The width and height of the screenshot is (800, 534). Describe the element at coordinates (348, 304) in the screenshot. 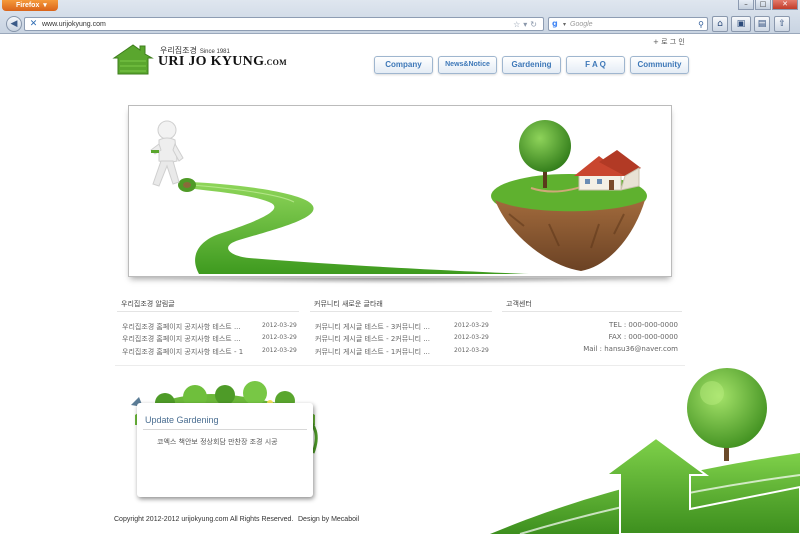

I see `community-title: 커뮤니티 새로운 글타래` at that location.